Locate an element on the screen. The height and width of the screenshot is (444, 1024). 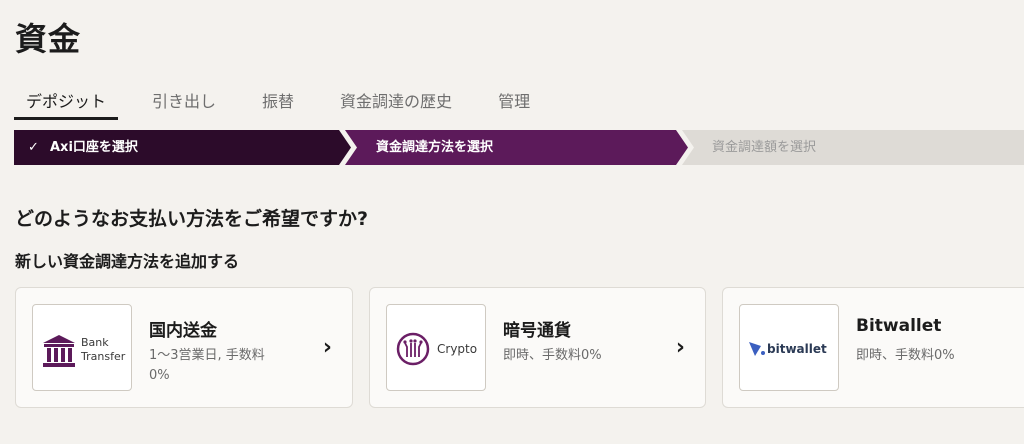
tab-transfer: 振替 is located at coordinates (278, 99).